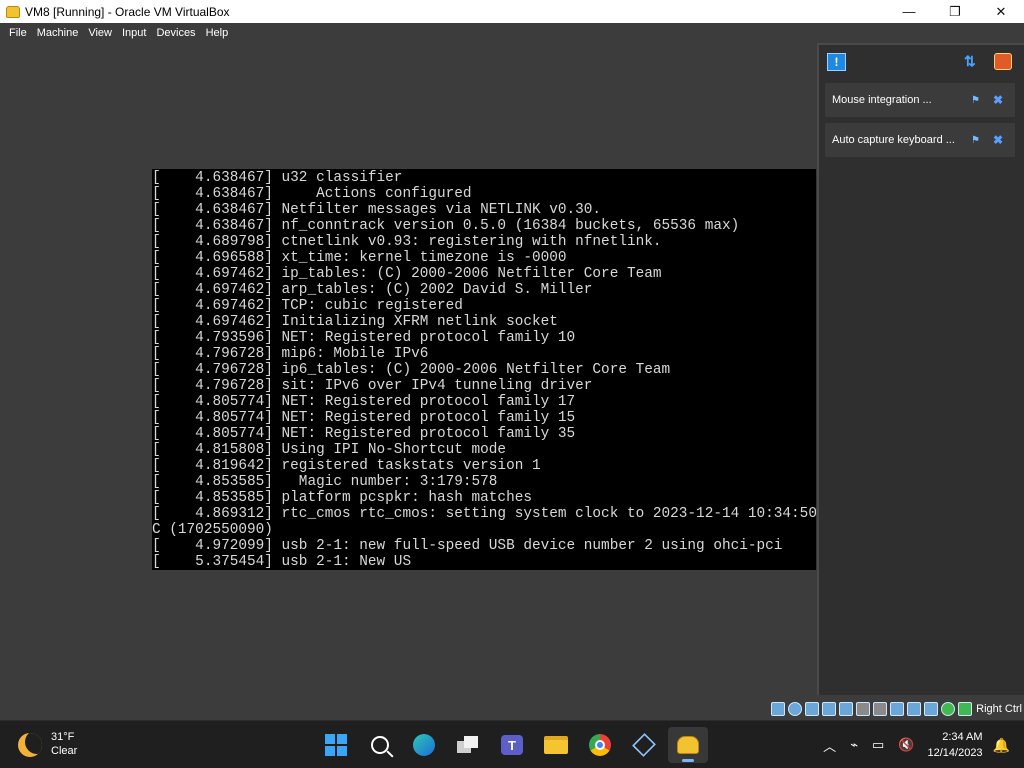  What do you see at coordinates (999, 709) in the screenshot?
I see `host-key-label: Right Ctrl` at bounding box center [999, 709].